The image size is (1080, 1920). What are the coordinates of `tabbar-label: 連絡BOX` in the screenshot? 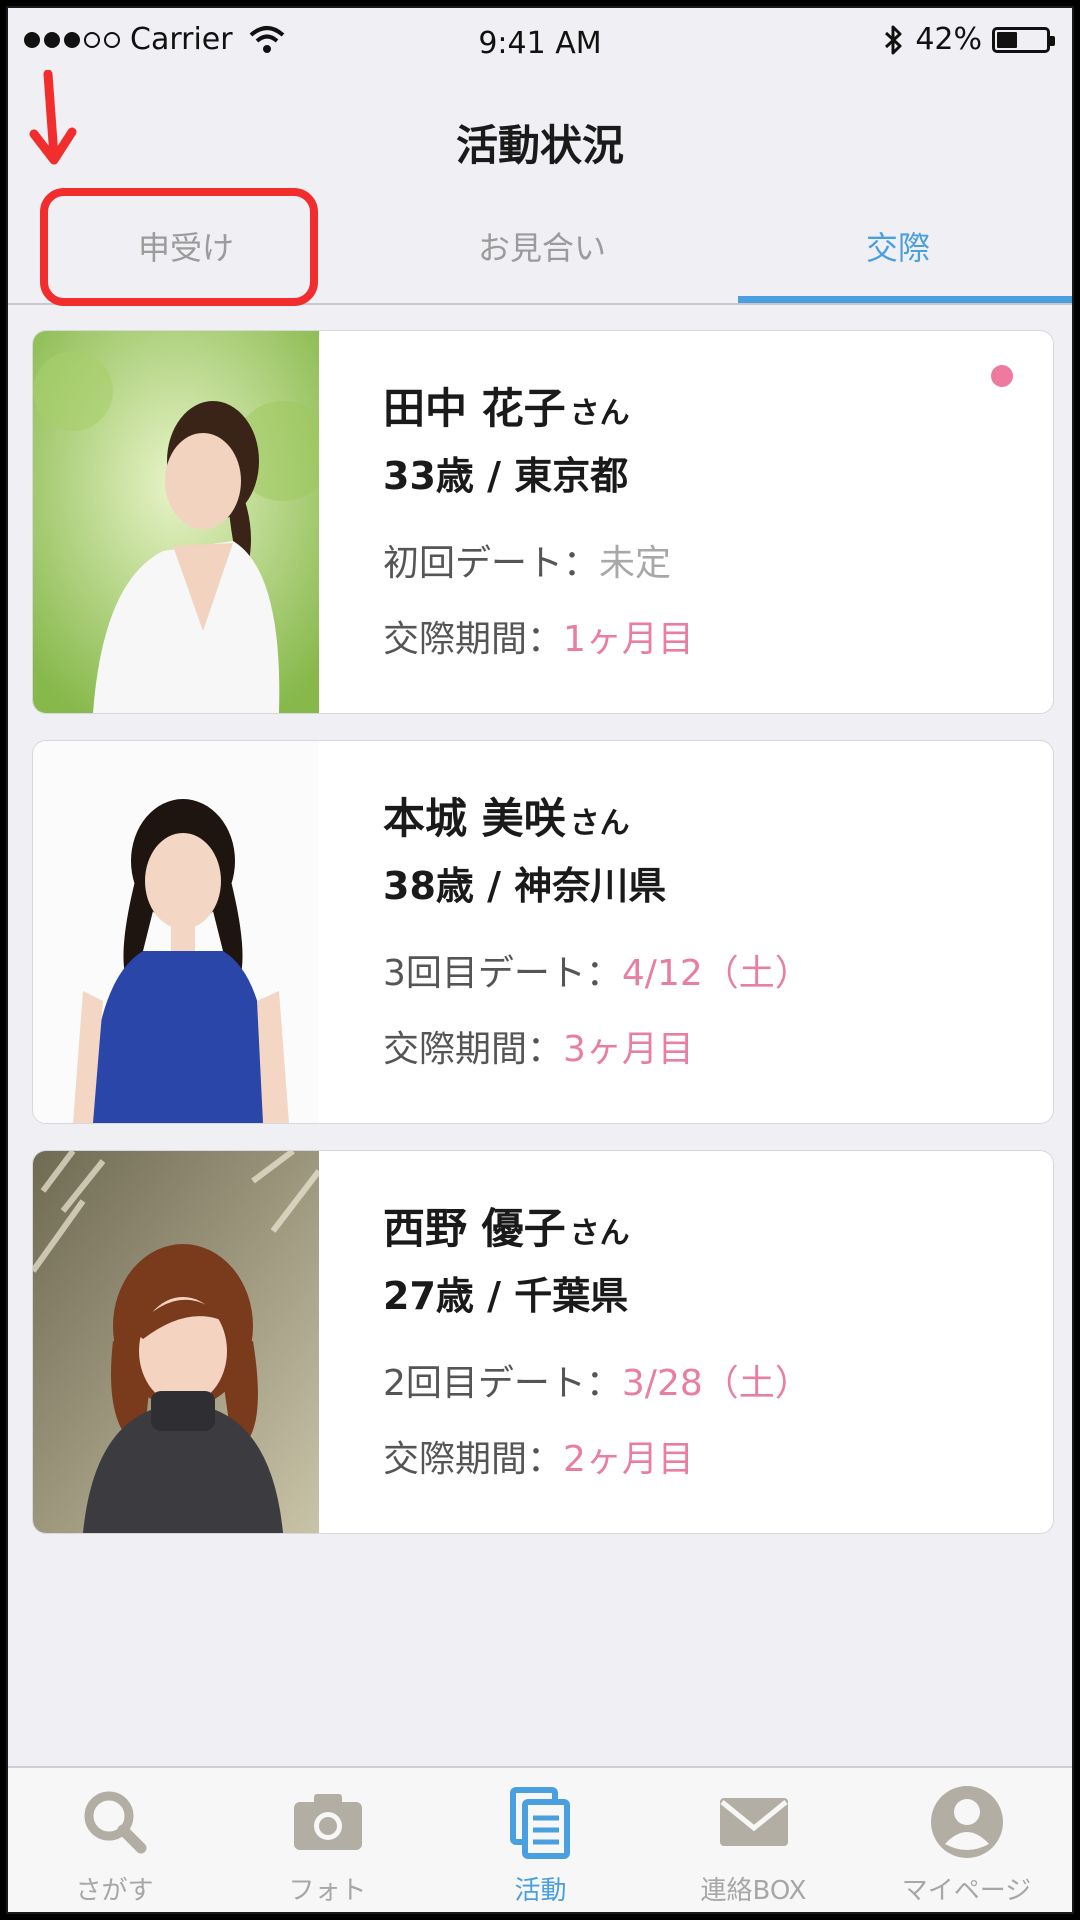 It's located at (753, 1891).